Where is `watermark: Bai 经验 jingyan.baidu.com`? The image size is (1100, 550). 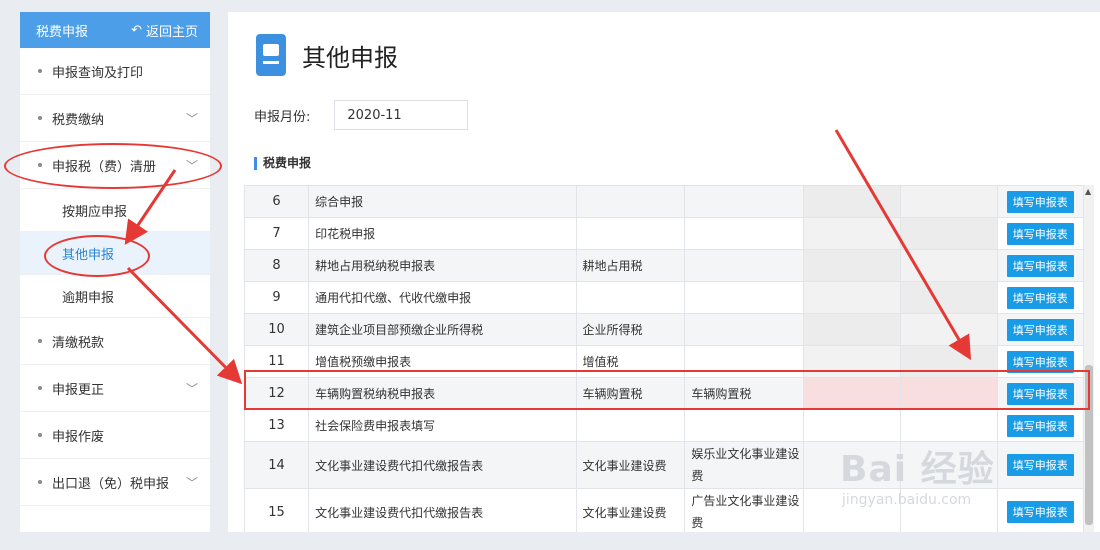 watermark: Bai 经验 jingyan.baidu.com is located at coordinates (917, 474).